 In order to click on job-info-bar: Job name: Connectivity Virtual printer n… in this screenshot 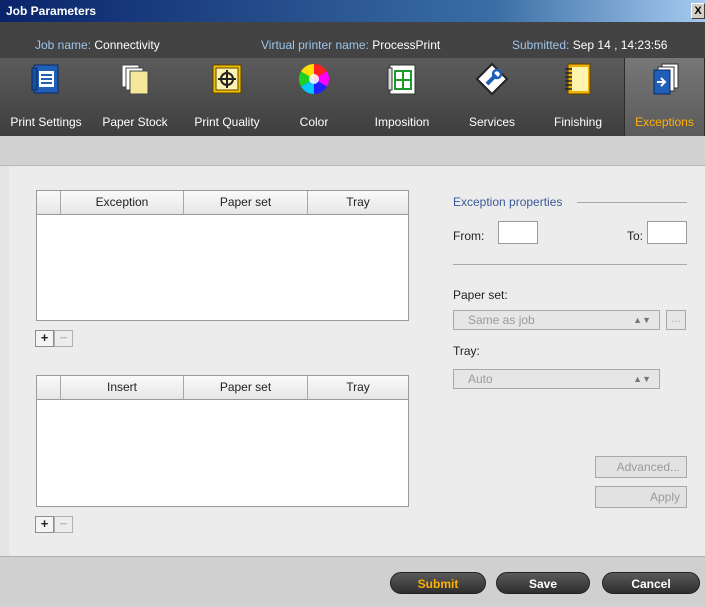, I will do `click(352, 40)`.